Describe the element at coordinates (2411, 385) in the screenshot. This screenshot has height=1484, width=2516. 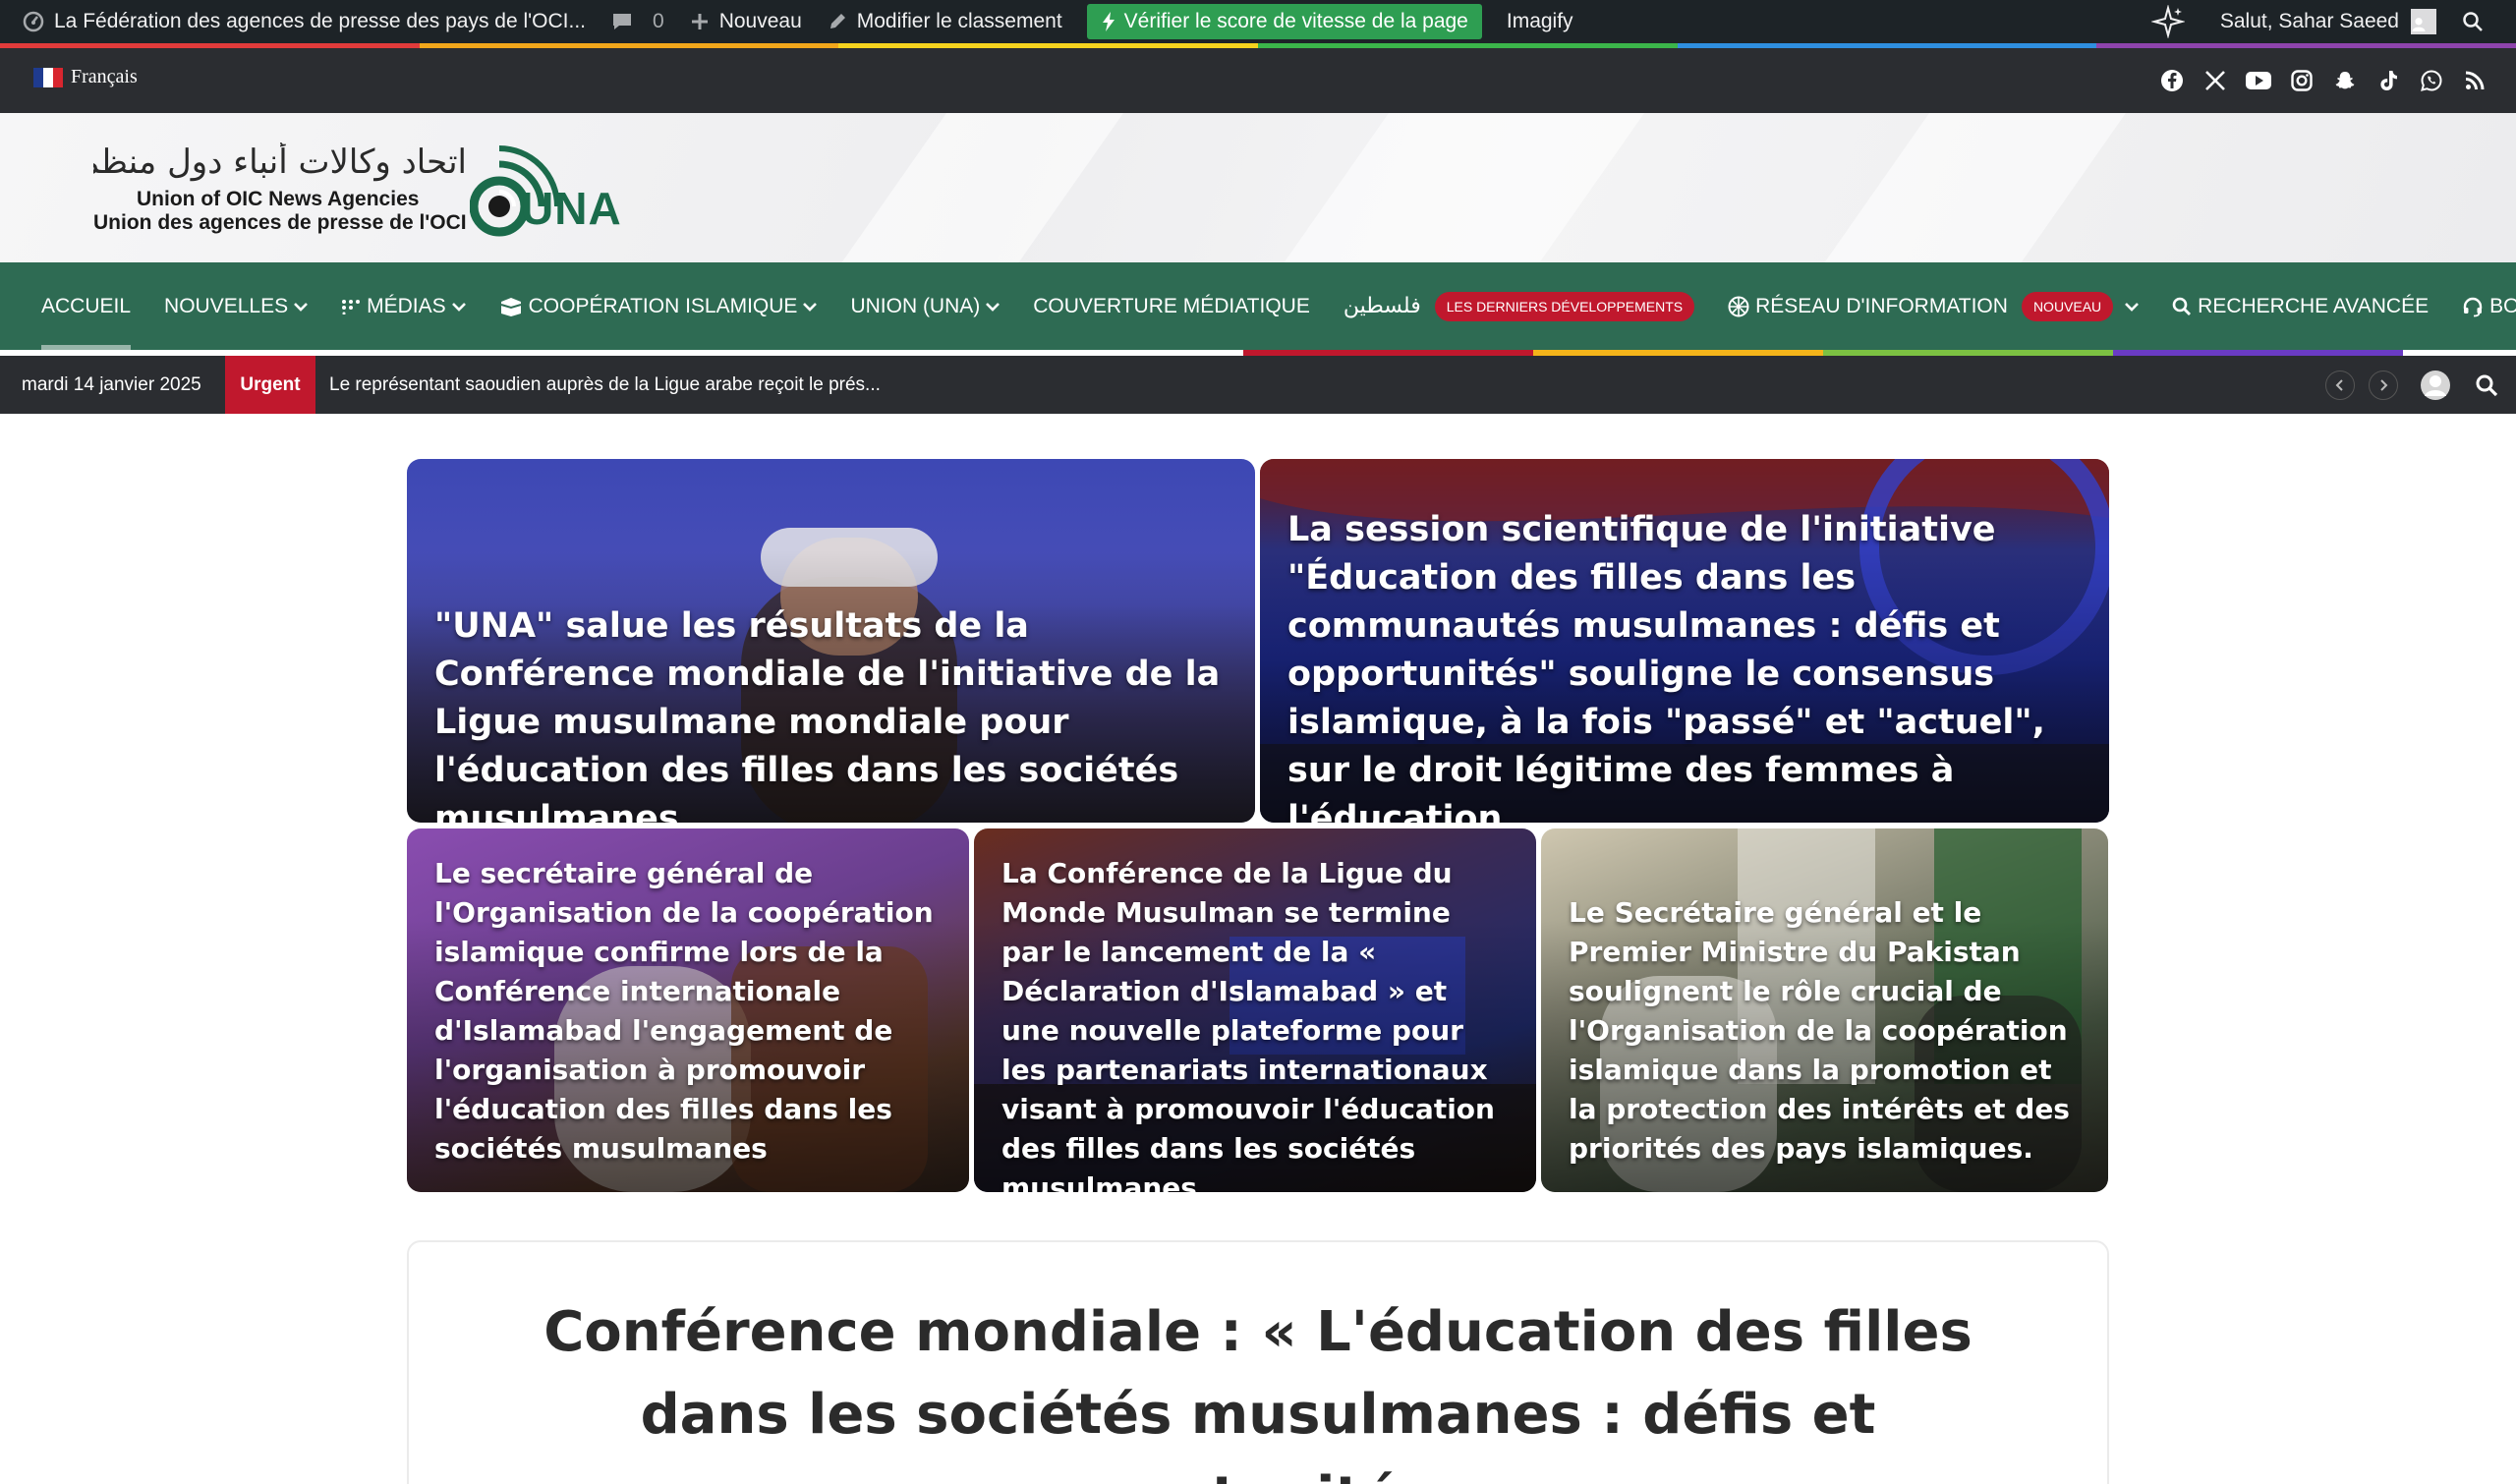
I see `breaking-controls` at that location.